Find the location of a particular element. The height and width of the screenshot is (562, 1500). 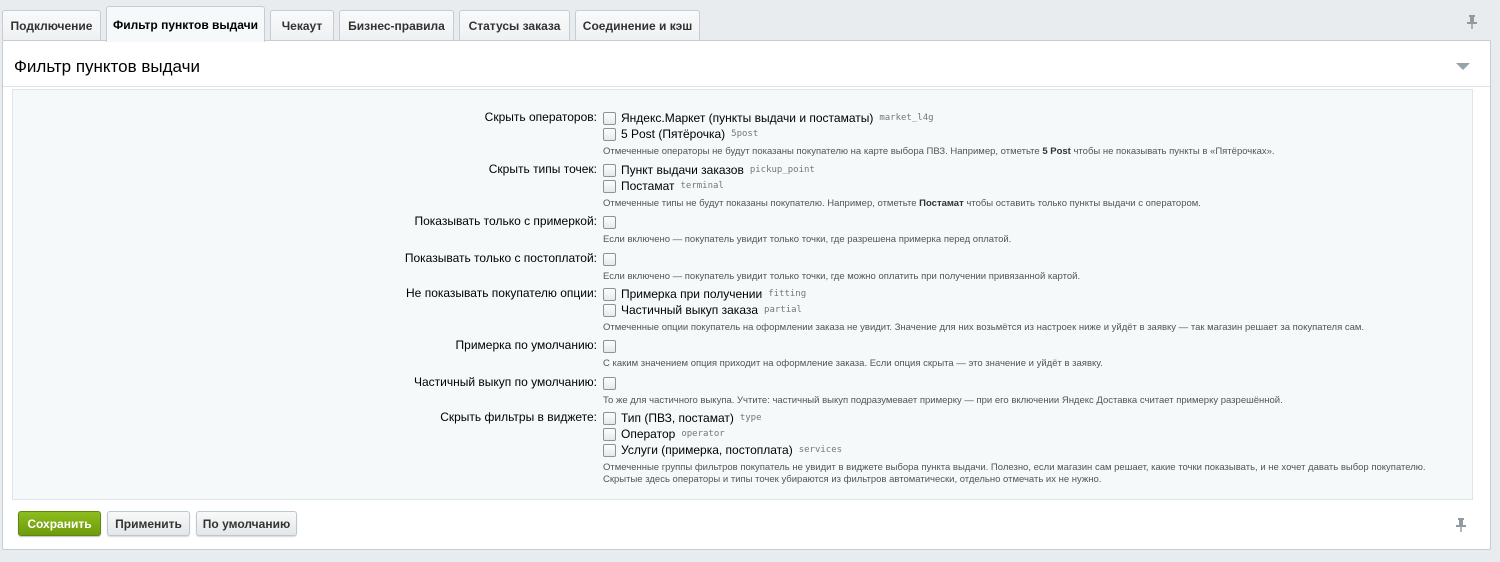

option-label: Частичный выкуп заказа is located at coordinates (690, 310).